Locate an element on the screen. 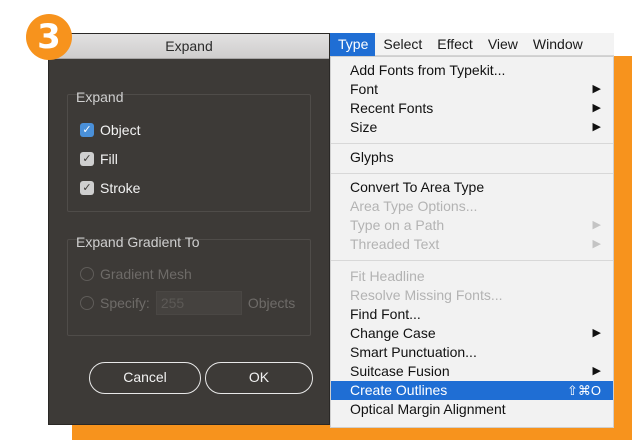  expand-group: Expand ✓ Object ✓ Fill ✓ Stroke is located at coordinates (189, 150).